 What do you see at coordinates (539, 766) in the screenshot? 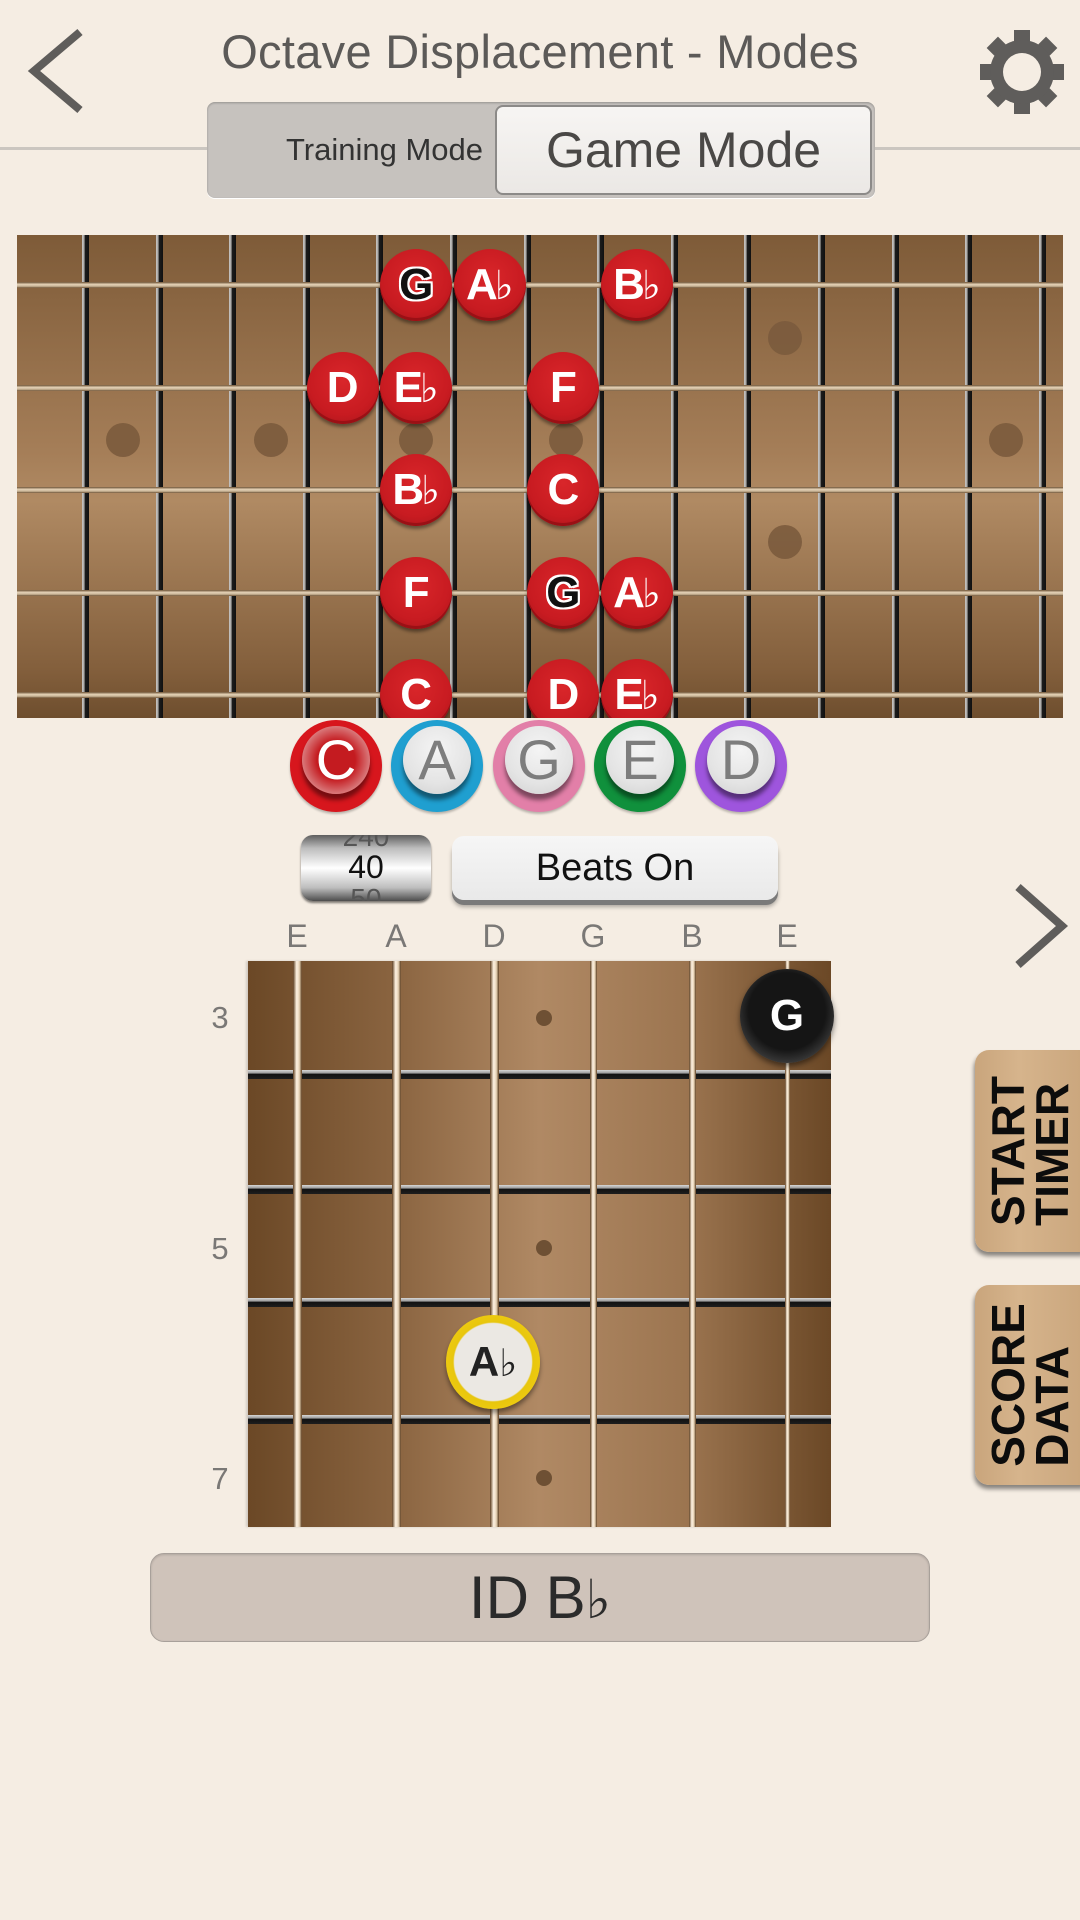
I see `caged-button-g: G` at bounding box center [539, 766].